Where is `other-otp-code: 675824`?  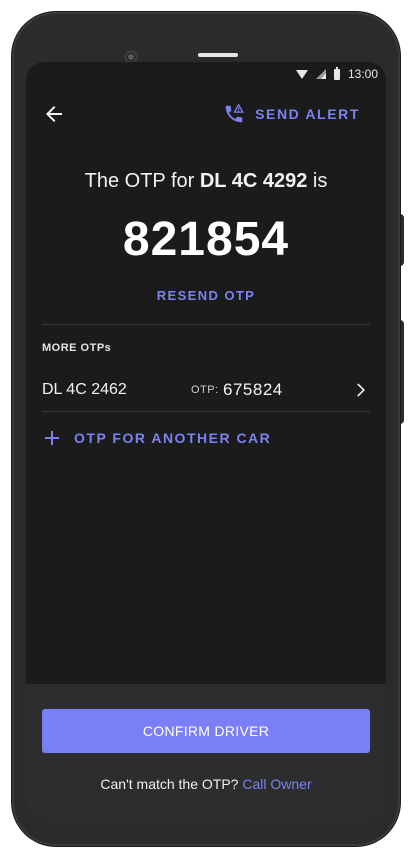 other-otp-code: 675824 is located at coordinates (253, 389).